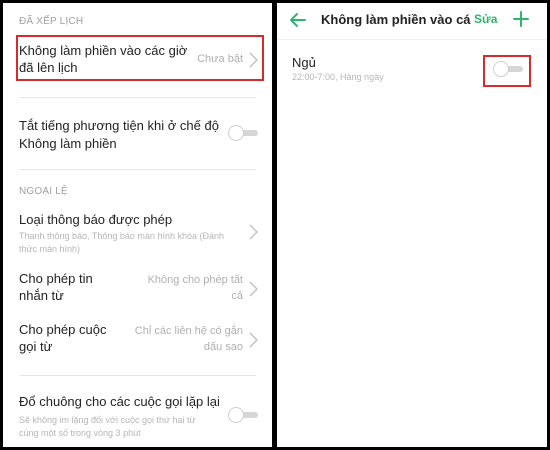 This screenshot has width=550, height=450. What do you see at coordinates (36, 346) in the screenshot?
I see `allow-calls-title-line2: gọi từ` at bounding box center [36, 346].